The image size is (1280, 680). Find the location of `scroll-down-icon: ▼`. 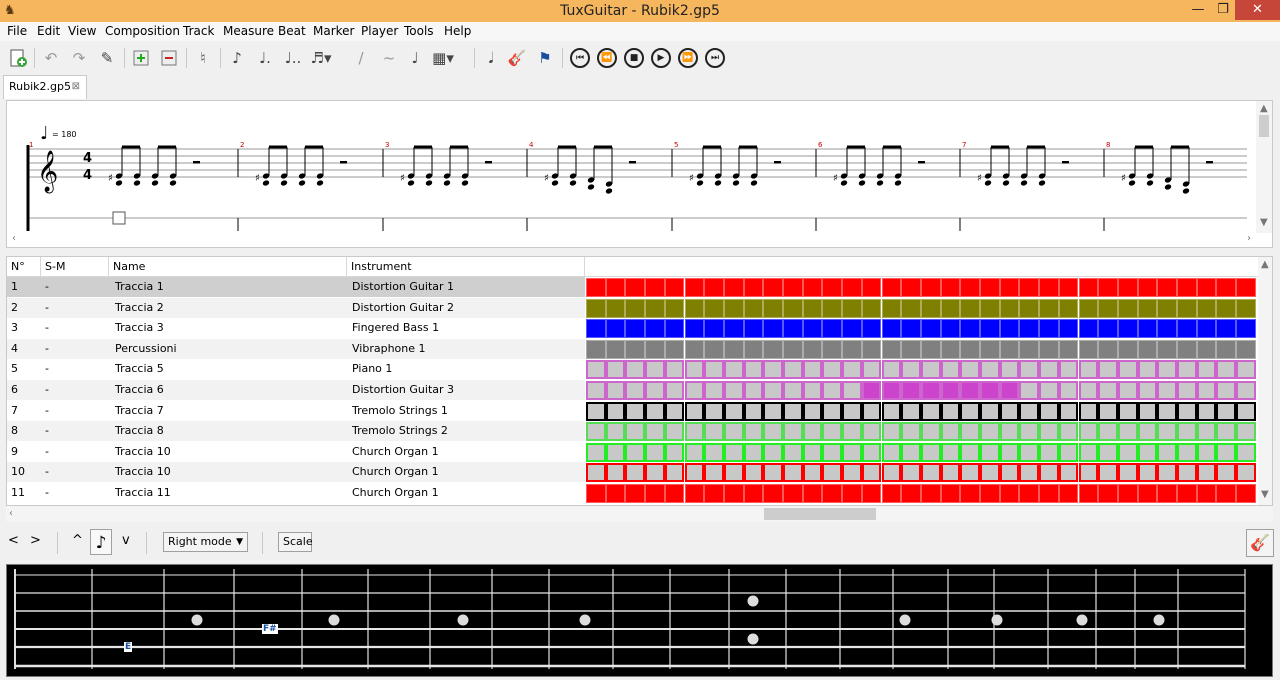

scroll-down-icon: ▼ is located at coordinates (1264, 222).